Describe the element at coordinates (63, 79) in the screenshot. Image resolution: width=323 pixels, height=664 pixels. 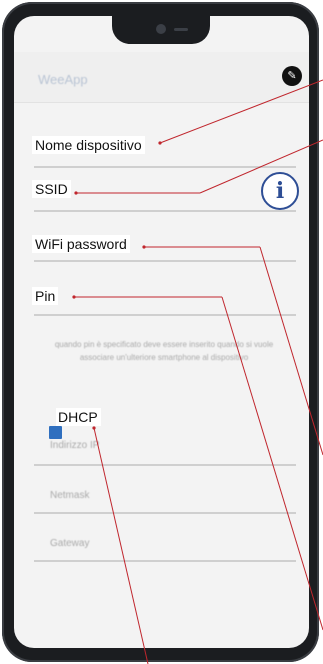
I see `app-title: WeeApp` at that location.